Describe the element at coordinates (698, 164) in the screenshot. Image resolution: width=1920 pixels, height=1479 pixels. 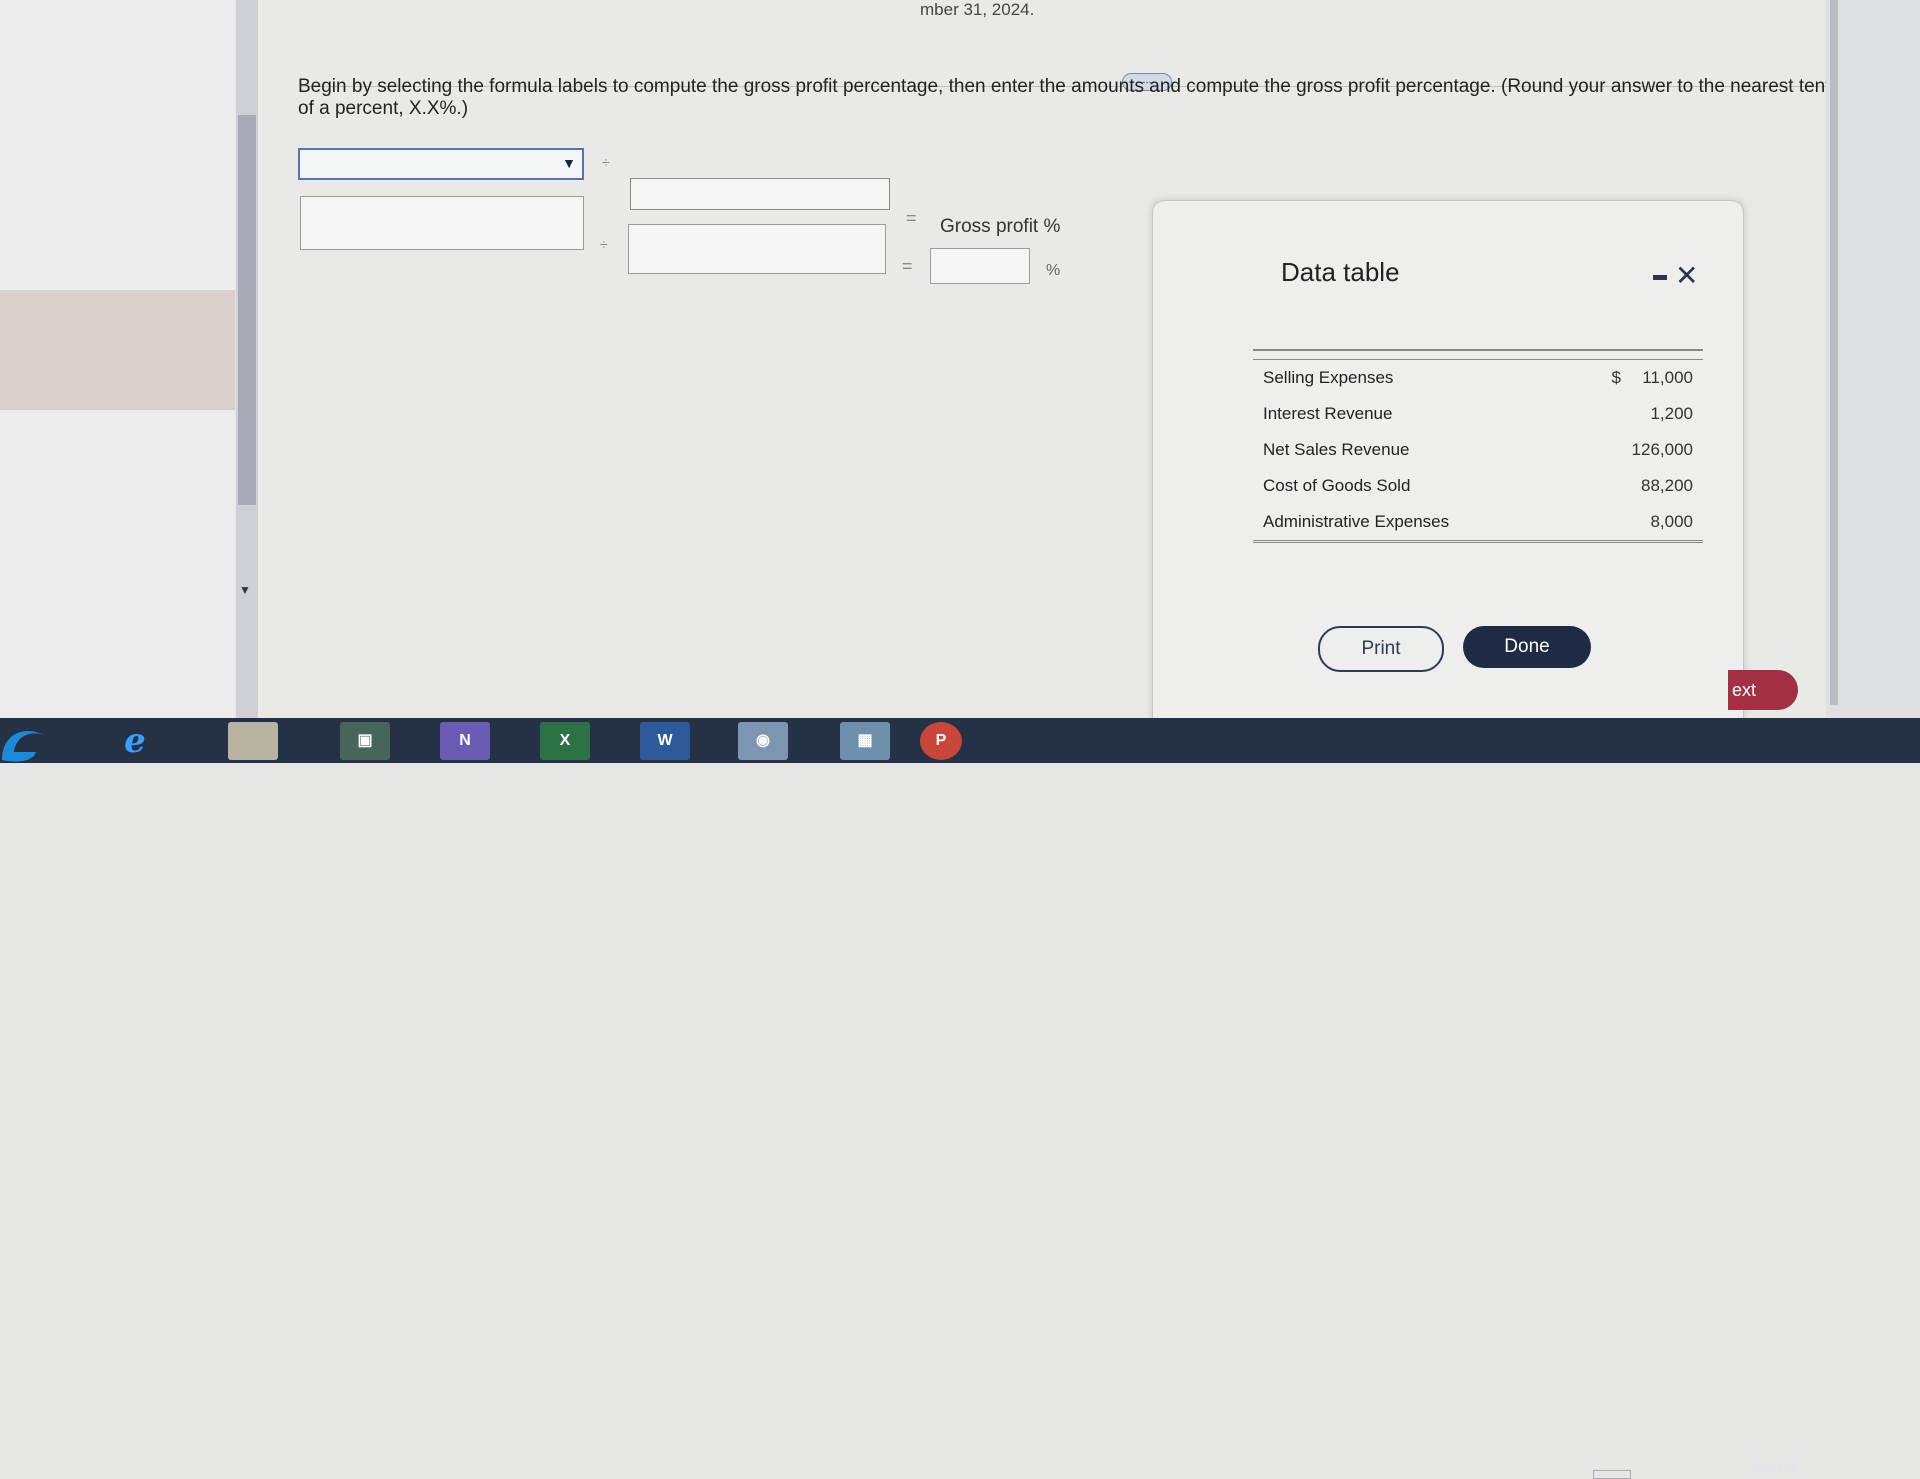
I see `formula-label-row: ▼ ÷` at that location.